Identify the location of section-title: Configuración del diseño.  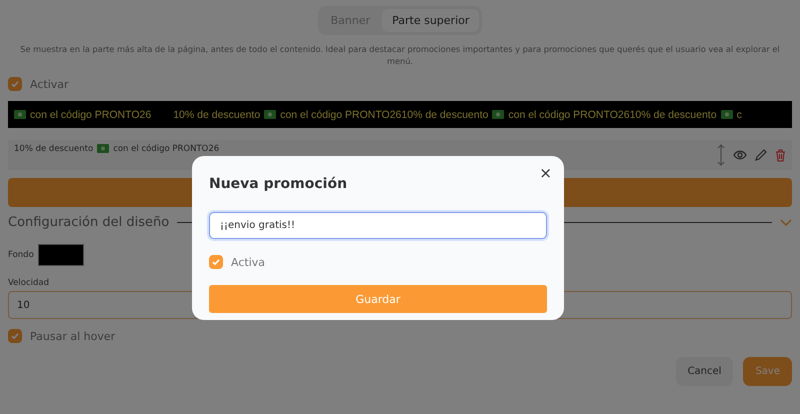
(89, 222).